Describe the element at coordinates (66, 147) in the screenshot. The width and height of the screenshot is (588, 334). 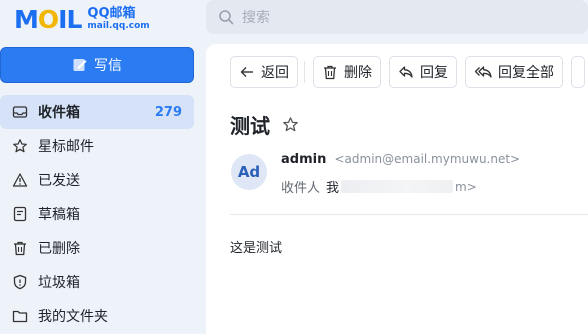
I see `sidebar-item-label: 星标邮件` at that location.